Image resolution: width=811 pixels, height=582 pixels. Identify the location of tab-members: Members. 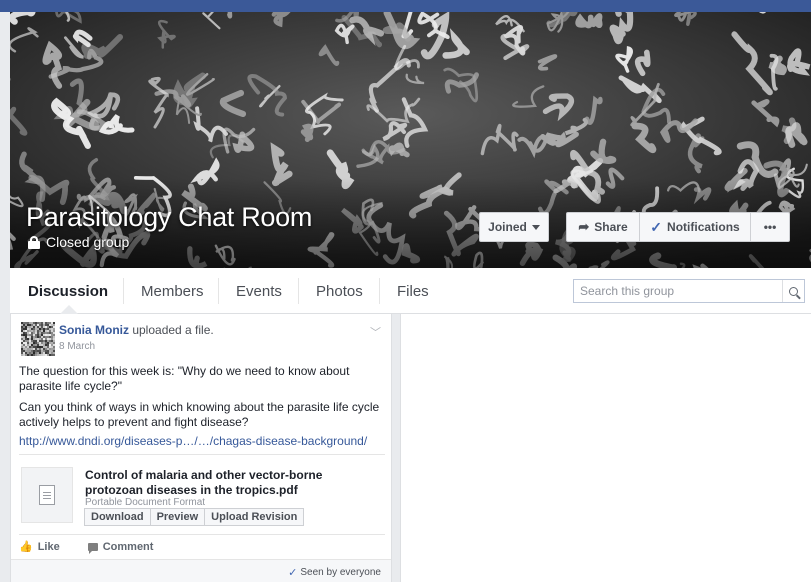
(172, 291).